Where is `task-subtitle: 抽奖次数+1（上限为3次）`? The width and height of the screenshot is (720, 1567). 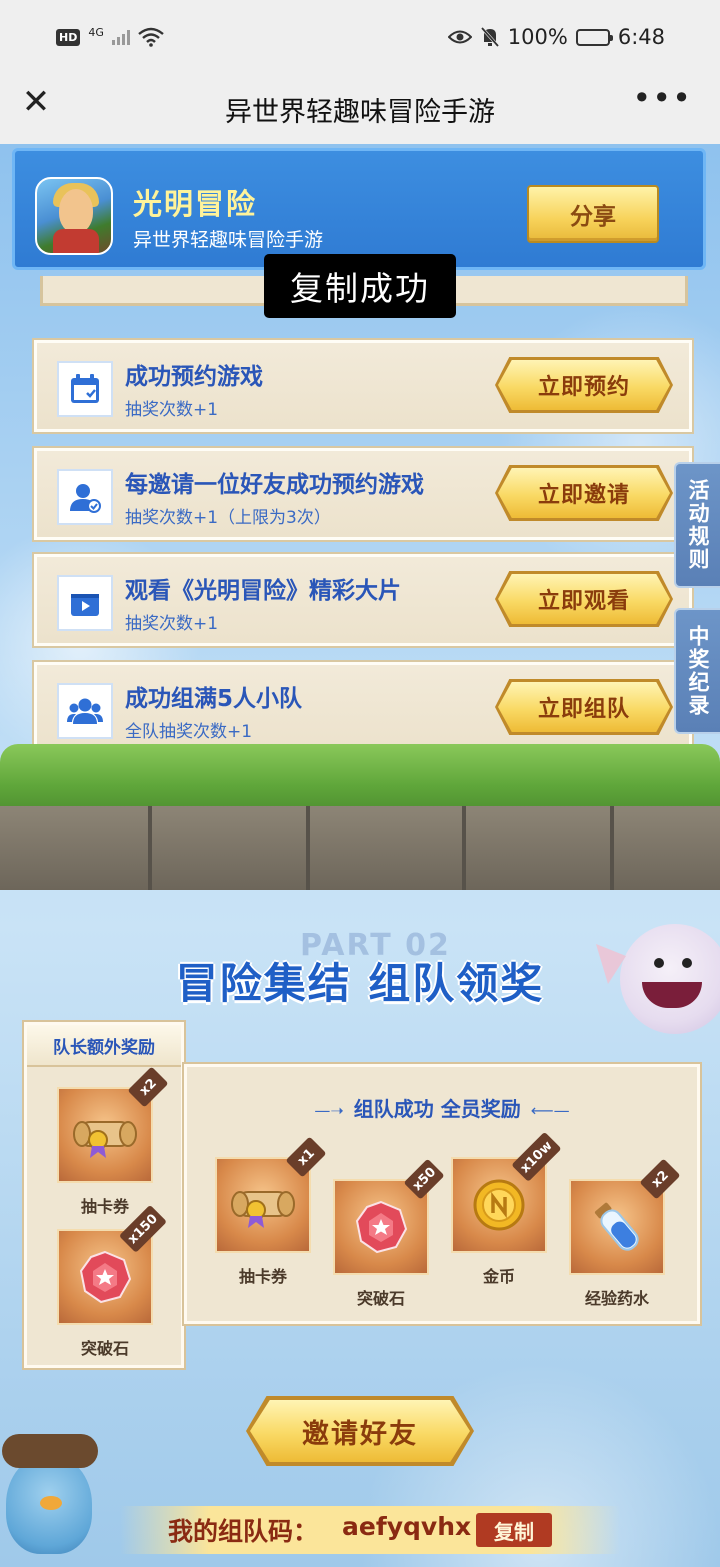 task-subtitle: 抽奖次数+1（上限为3次） is located at coordinates (228, 518).